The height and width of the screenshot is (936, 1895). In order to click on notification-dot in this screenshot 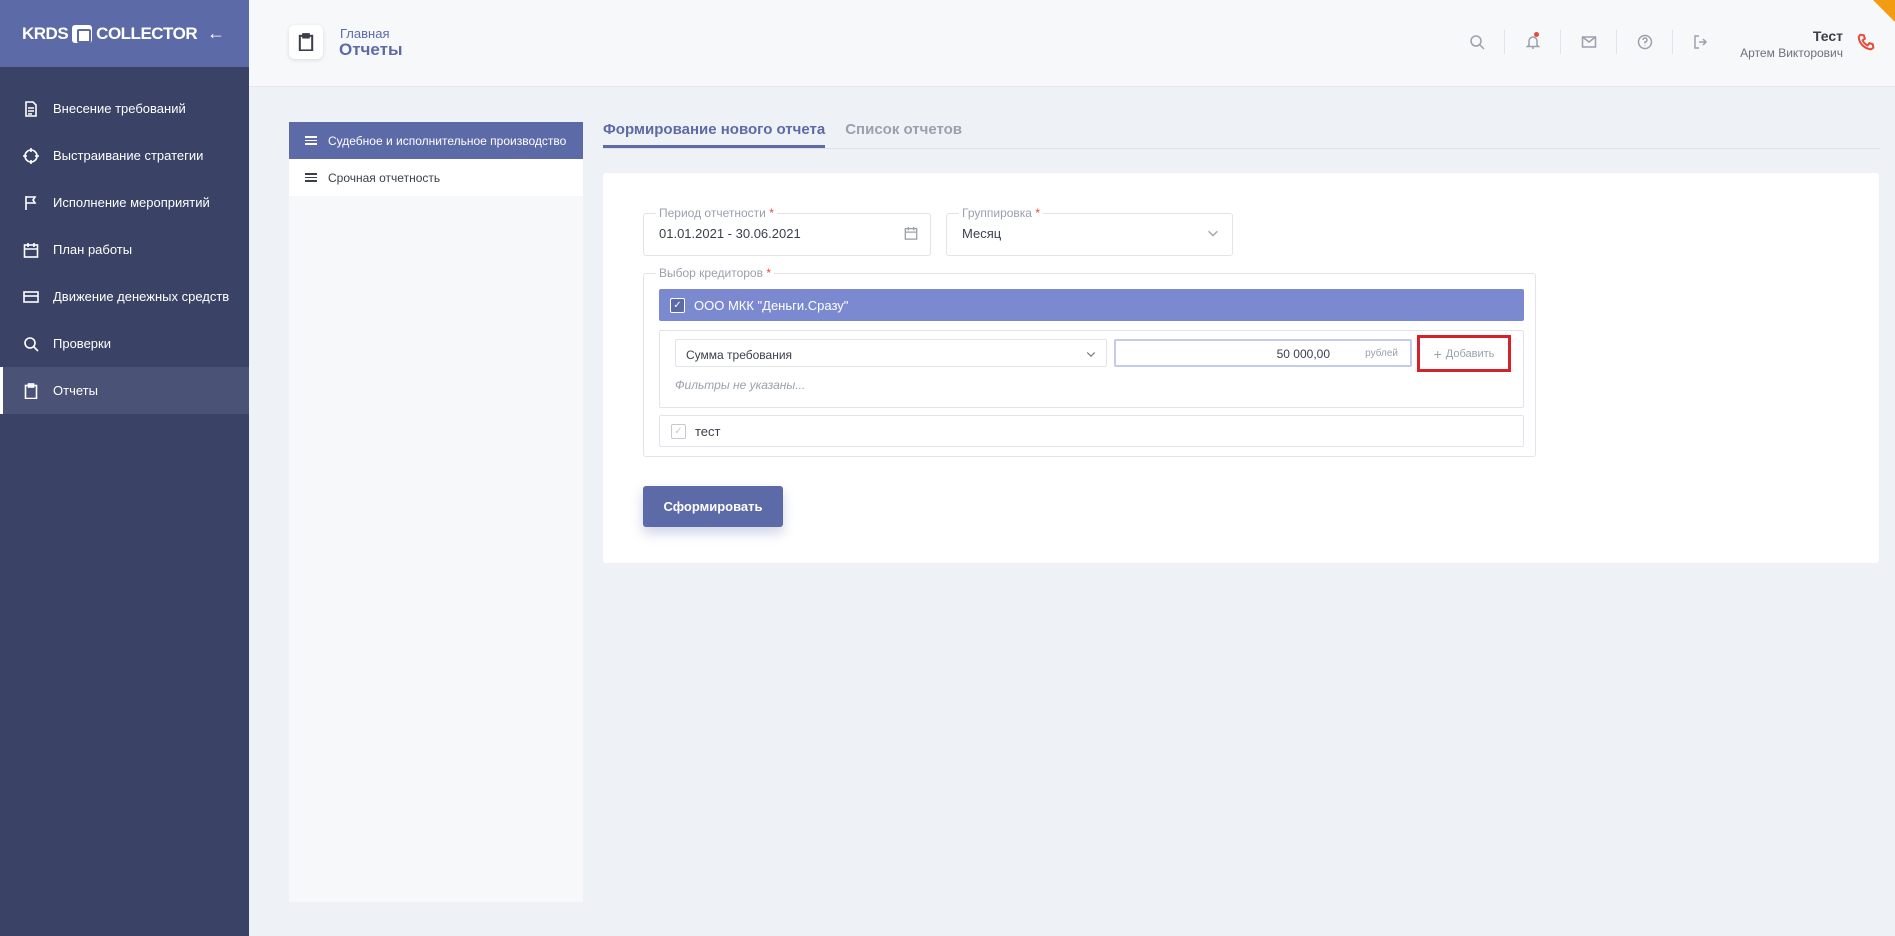, I will do `click(1536, 34)`.